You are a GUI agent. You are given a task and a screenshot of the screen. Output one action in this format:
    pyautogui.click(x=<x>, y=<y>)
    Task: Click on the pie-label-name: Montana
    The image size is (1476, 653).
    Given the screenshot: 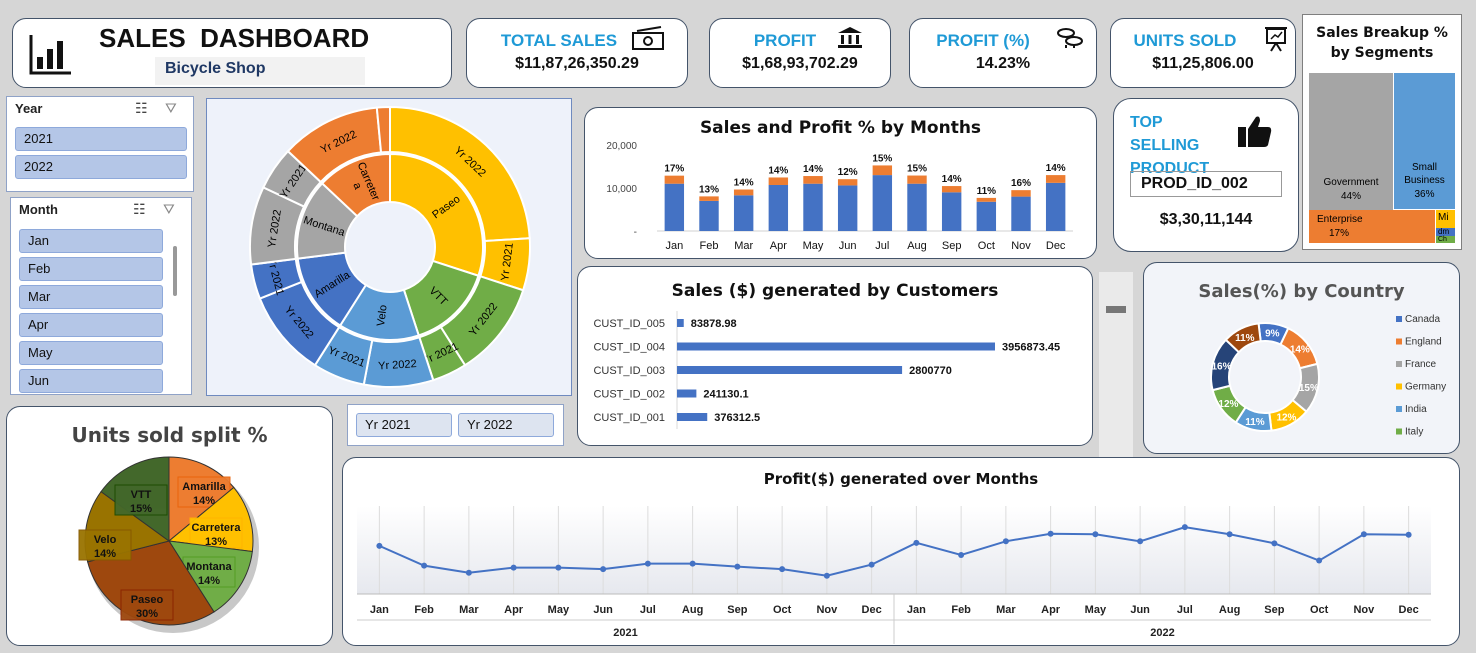 What is the action you would take?
    pyautogui.click(x=209, y=567)
    